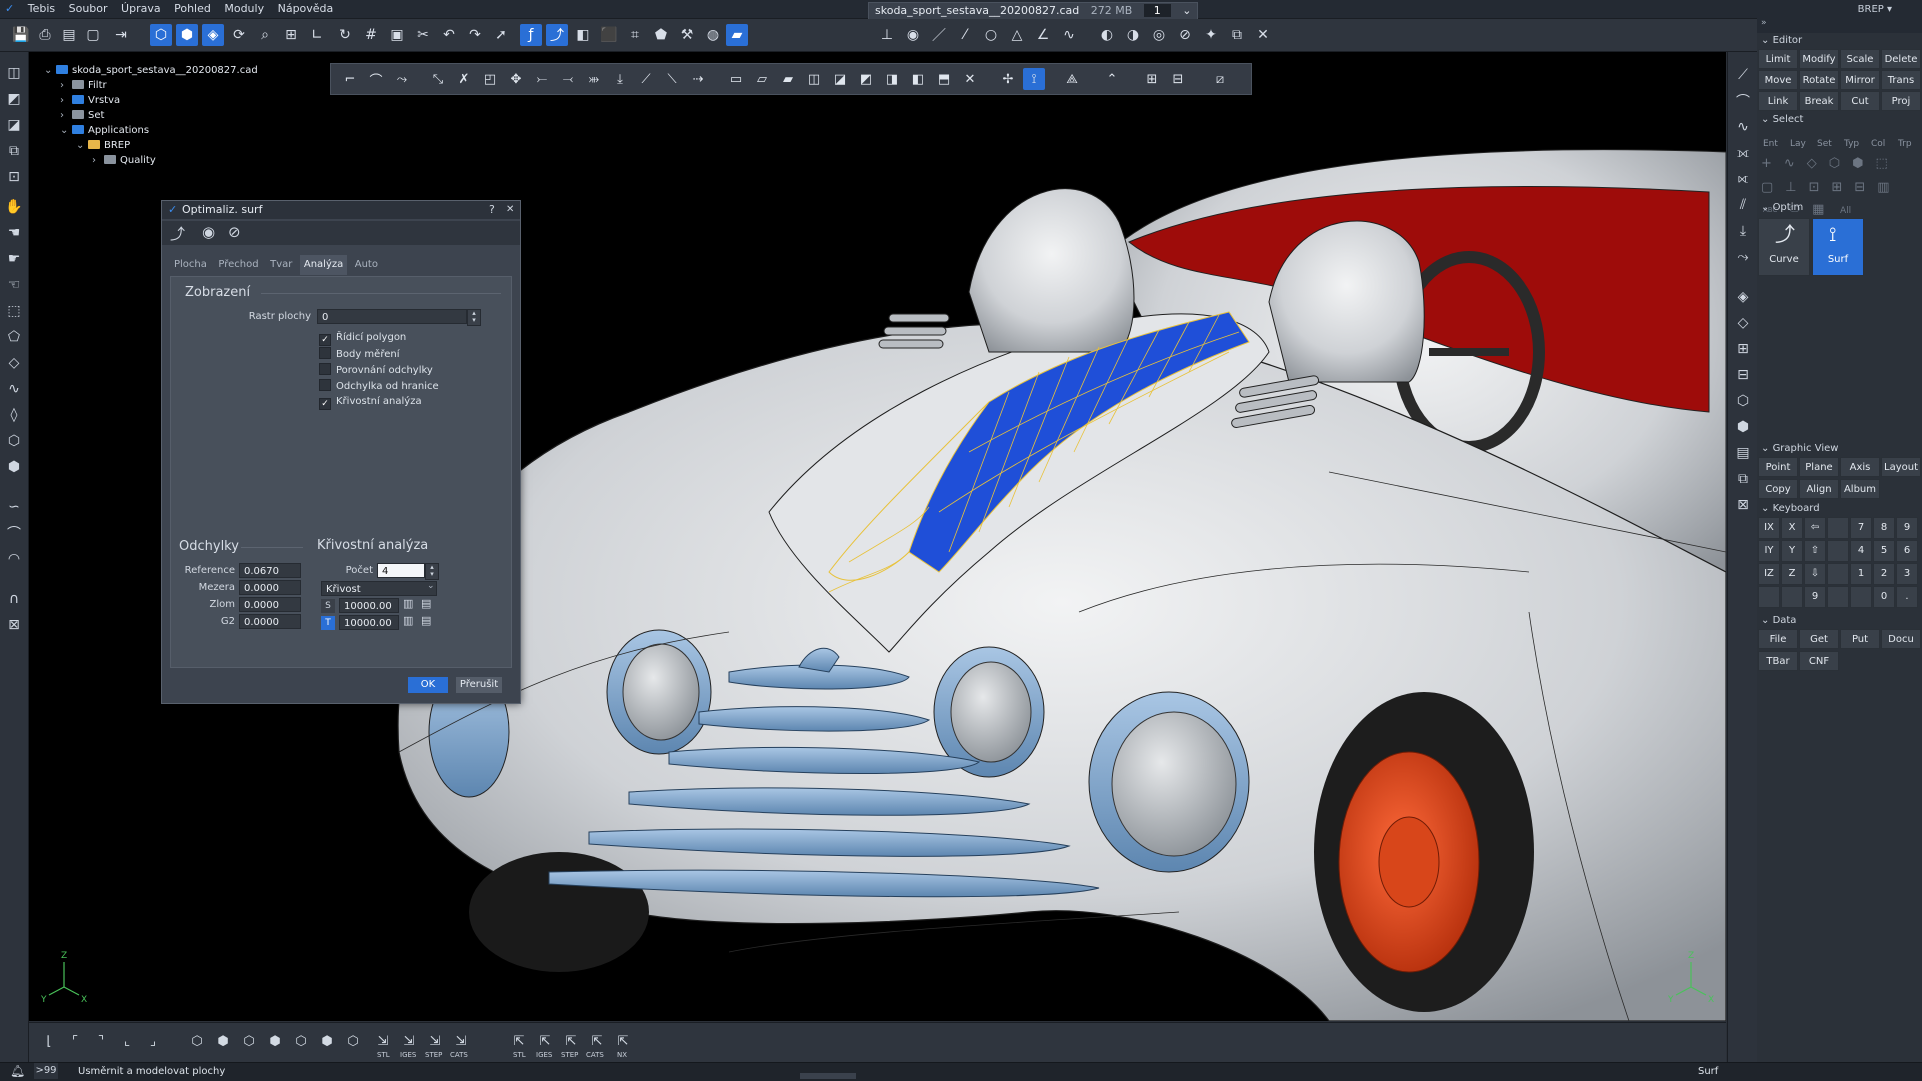 This screenshot has height=1081, width=1922. Describe the element at coordinates (104, 131) in the screenshot. I see `tree-item-applications: ⌄ Applications` at that location.